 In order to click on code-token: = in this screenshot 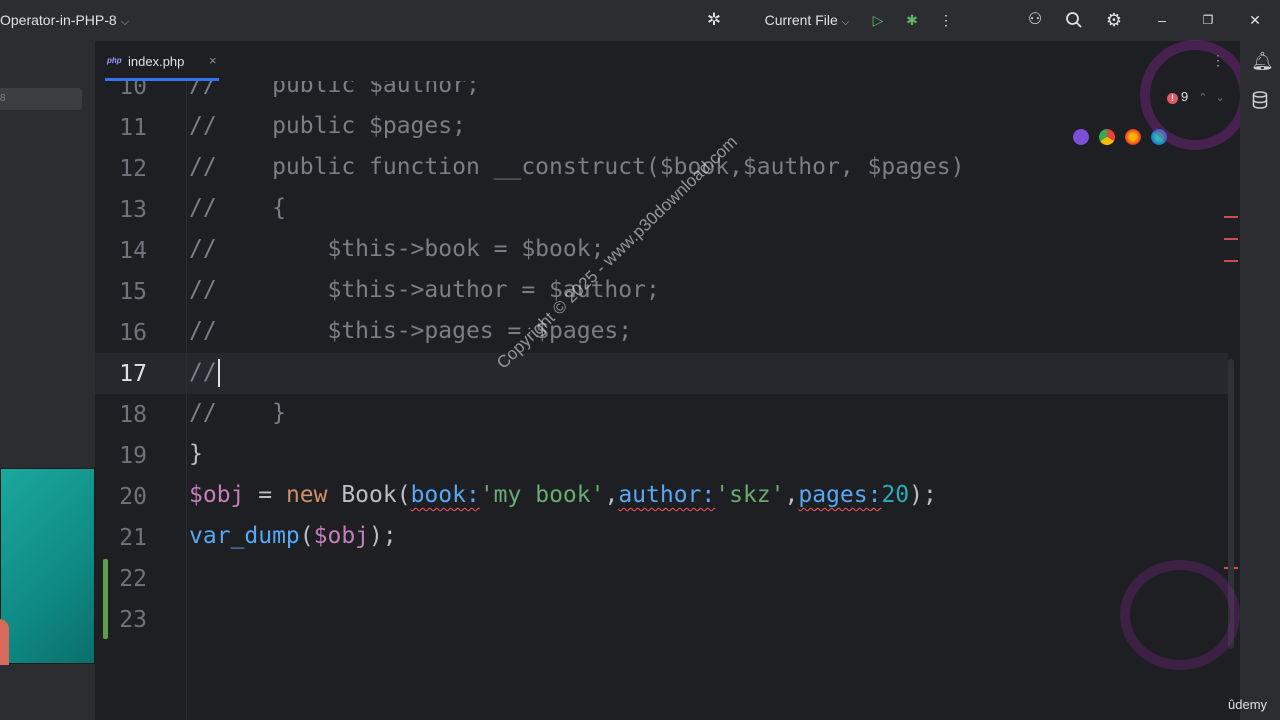, I will do `click(265, 495)`.